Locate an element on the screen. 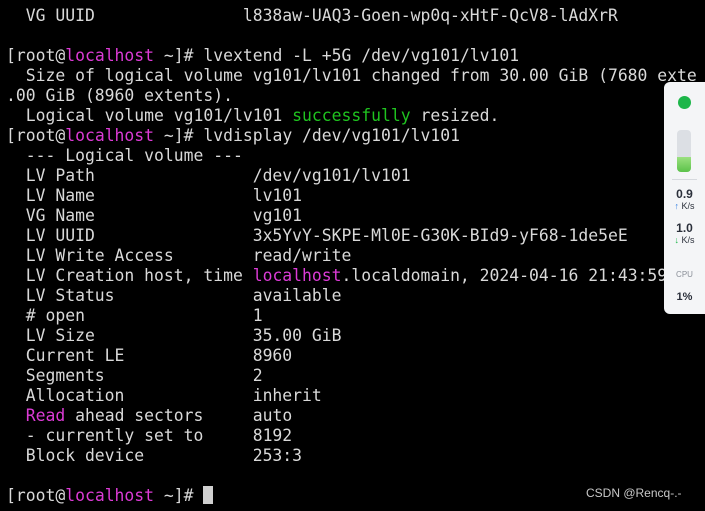 Image resolution: width=705 pixels, height=511 pixels. terminal-line: Allocation inherit is located at coordinates (164, 396).